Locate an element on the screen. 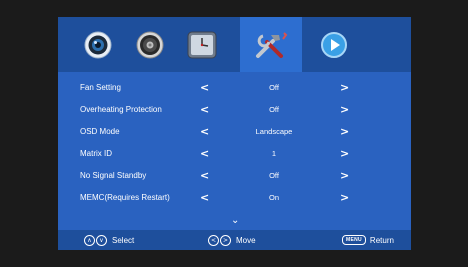 The height and width of the screenshot is (267, 468). clock-icon is located at coordinates (202, 44).